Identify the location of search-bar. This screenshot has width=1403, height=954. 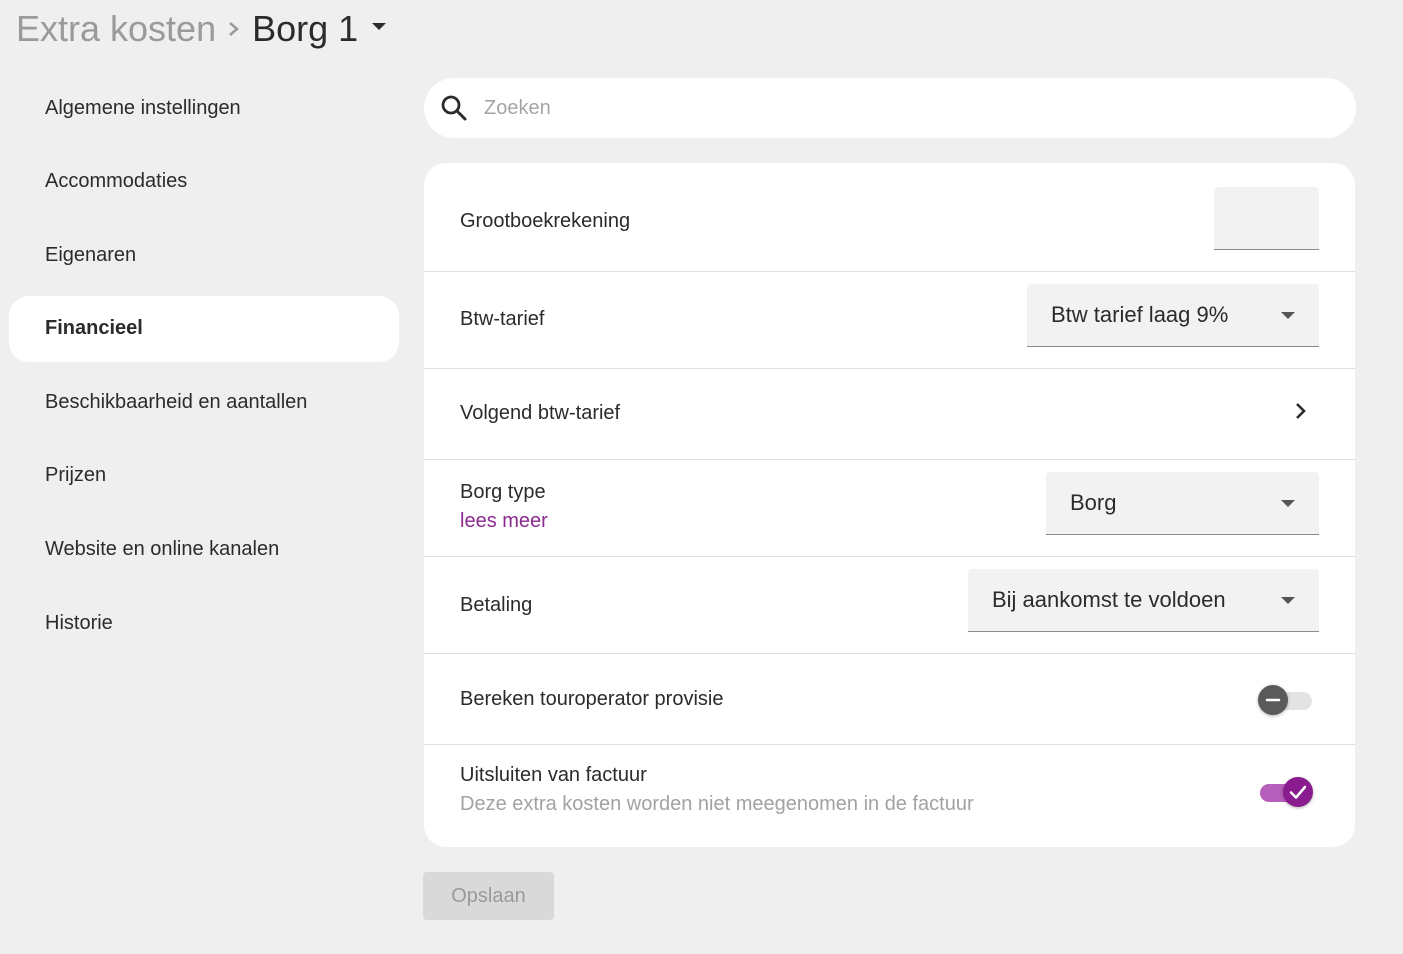
(890, 108).